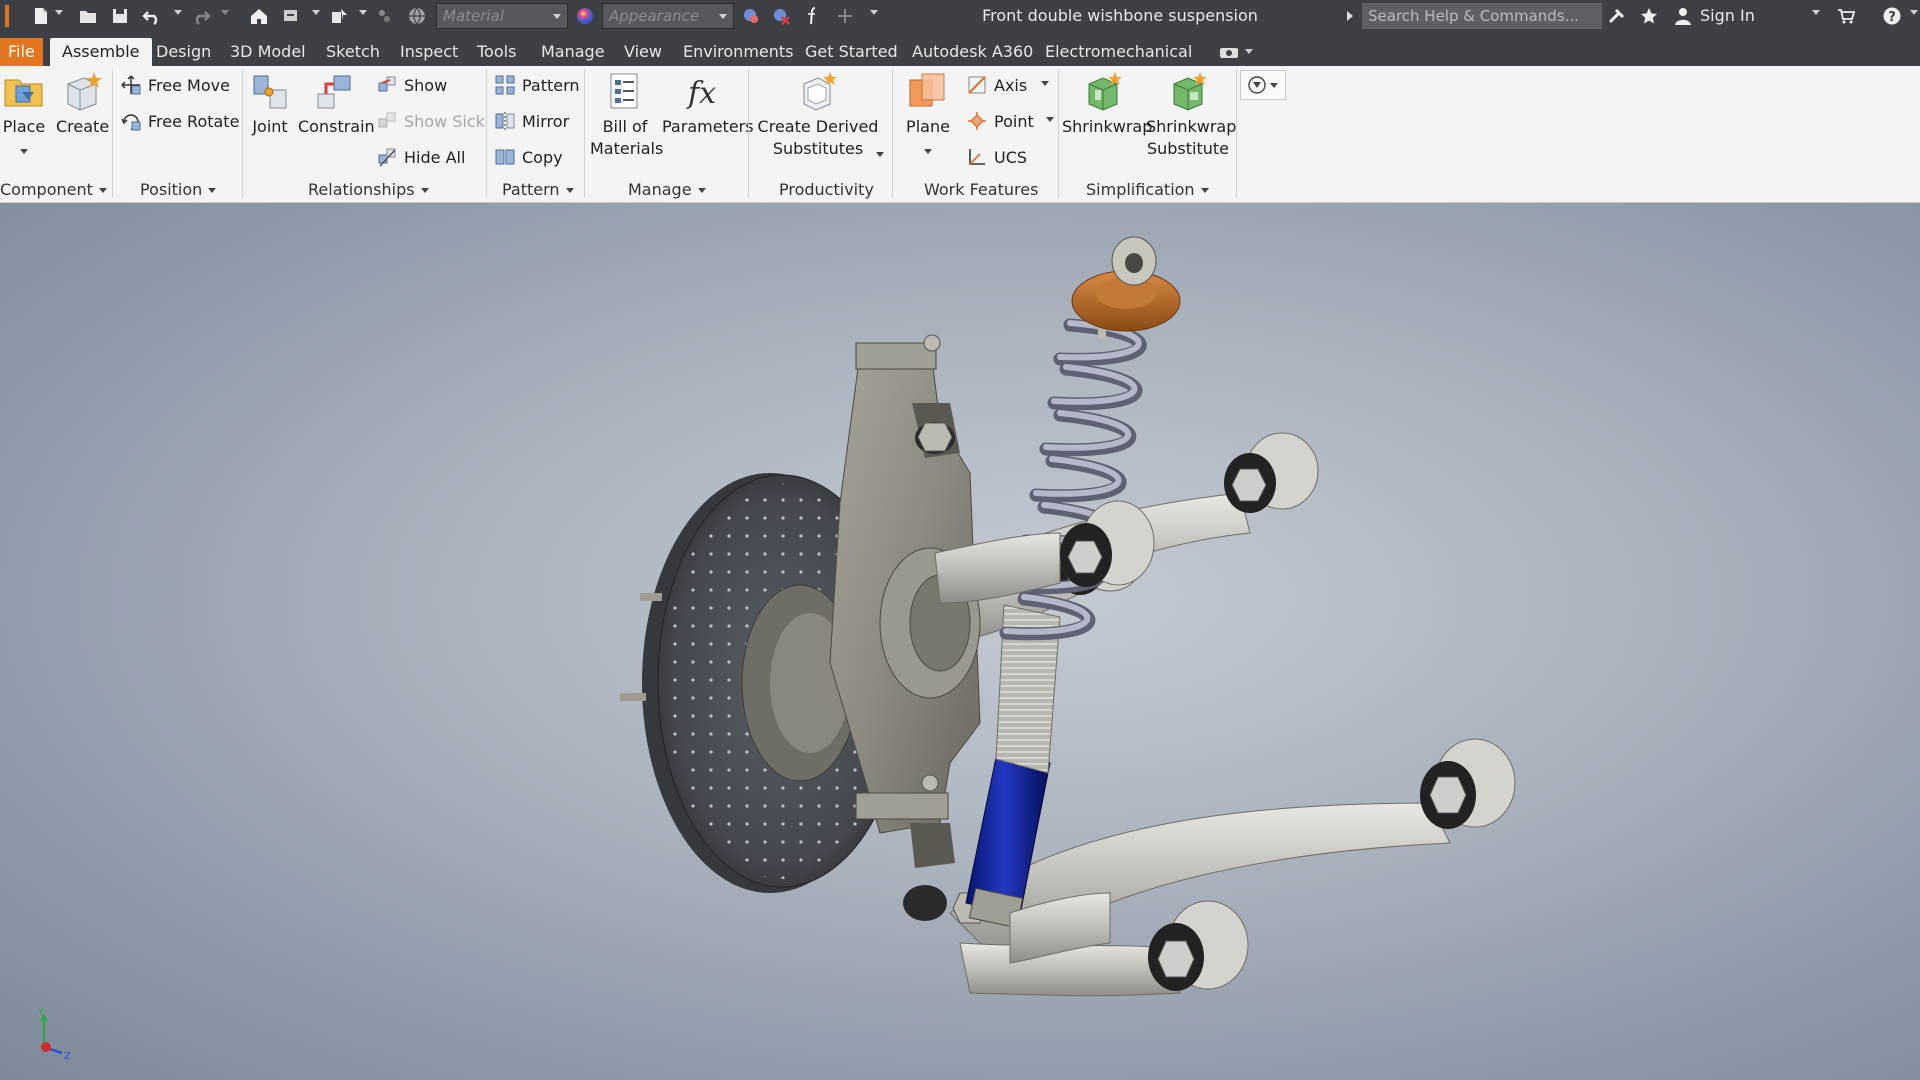 The height and width of the screenshot is (1080, 1920). Describe the element at coordinates (643, 52) in the screenshot. I see `tab-view: View` at that location.